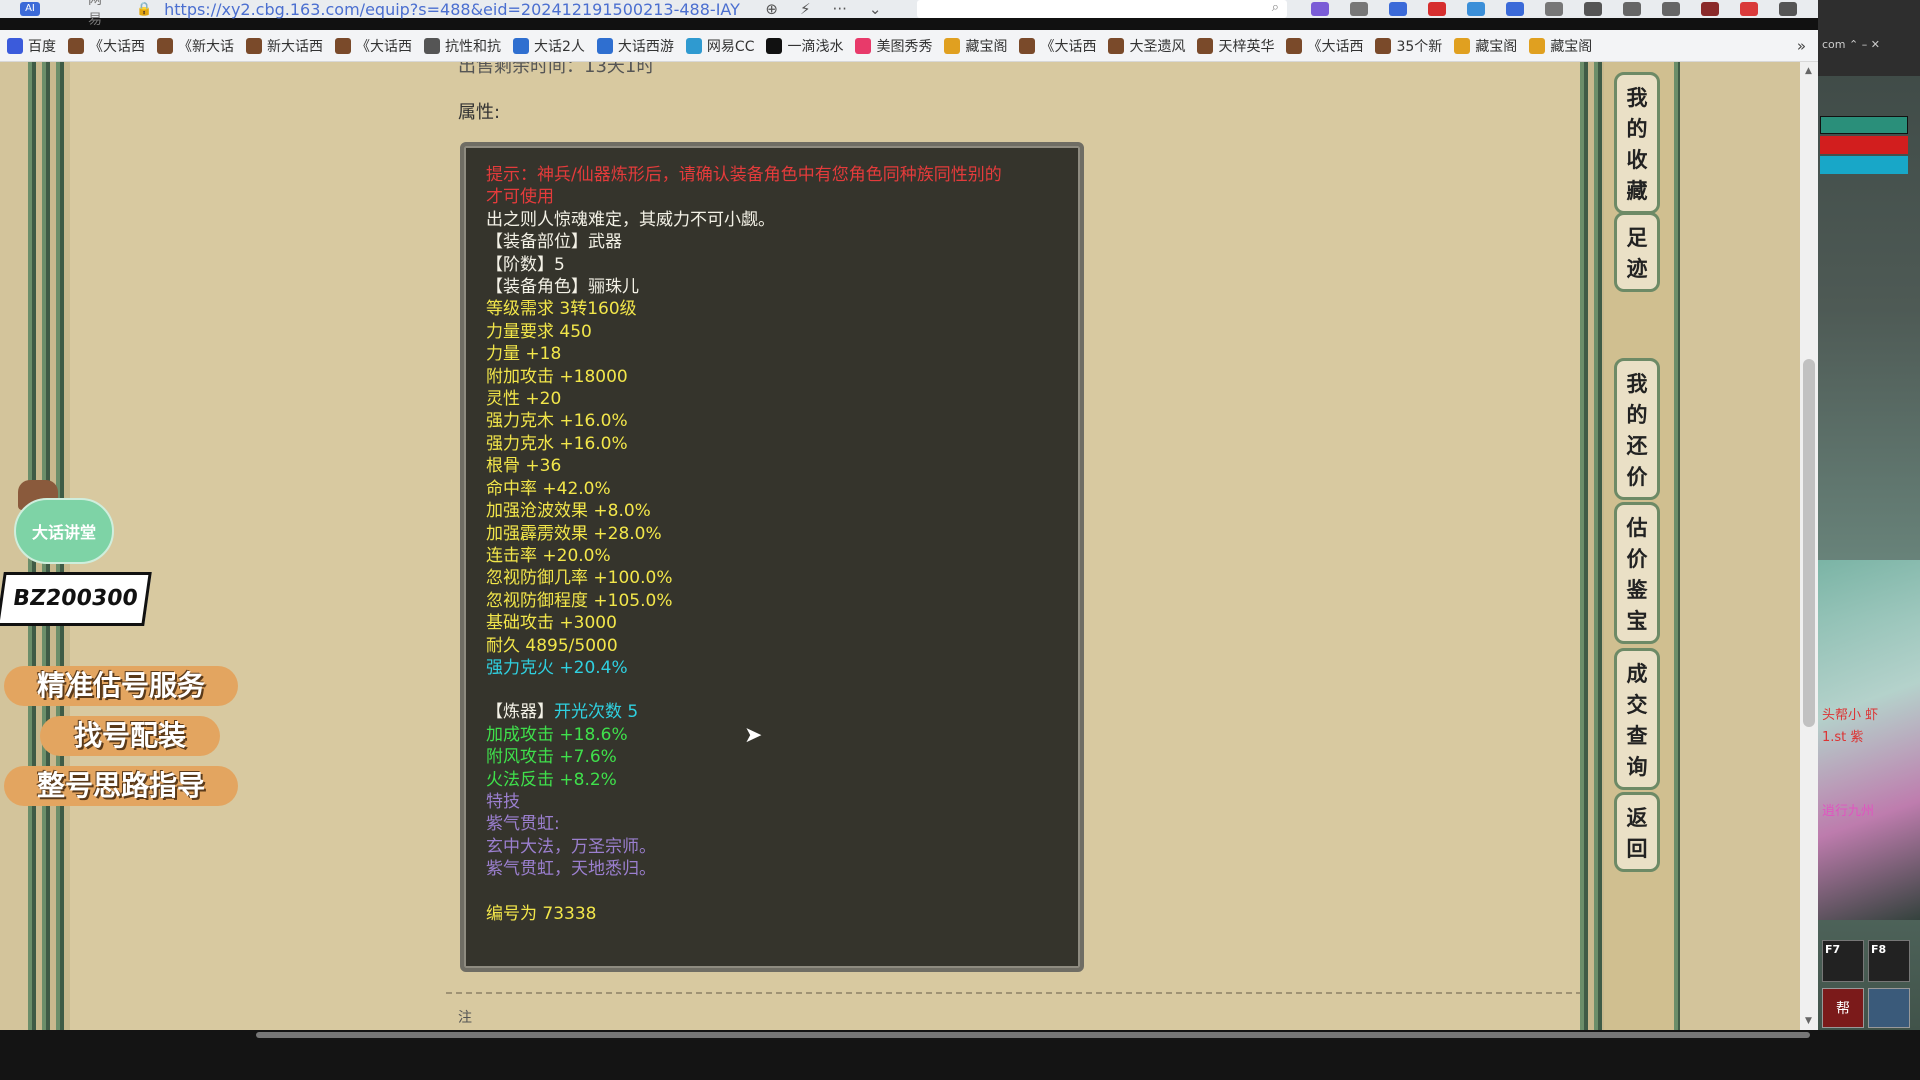 This screenshot has width=1920, height=1080. I want to click on ad-bubble: 大话讲堂, so click(64, 531).